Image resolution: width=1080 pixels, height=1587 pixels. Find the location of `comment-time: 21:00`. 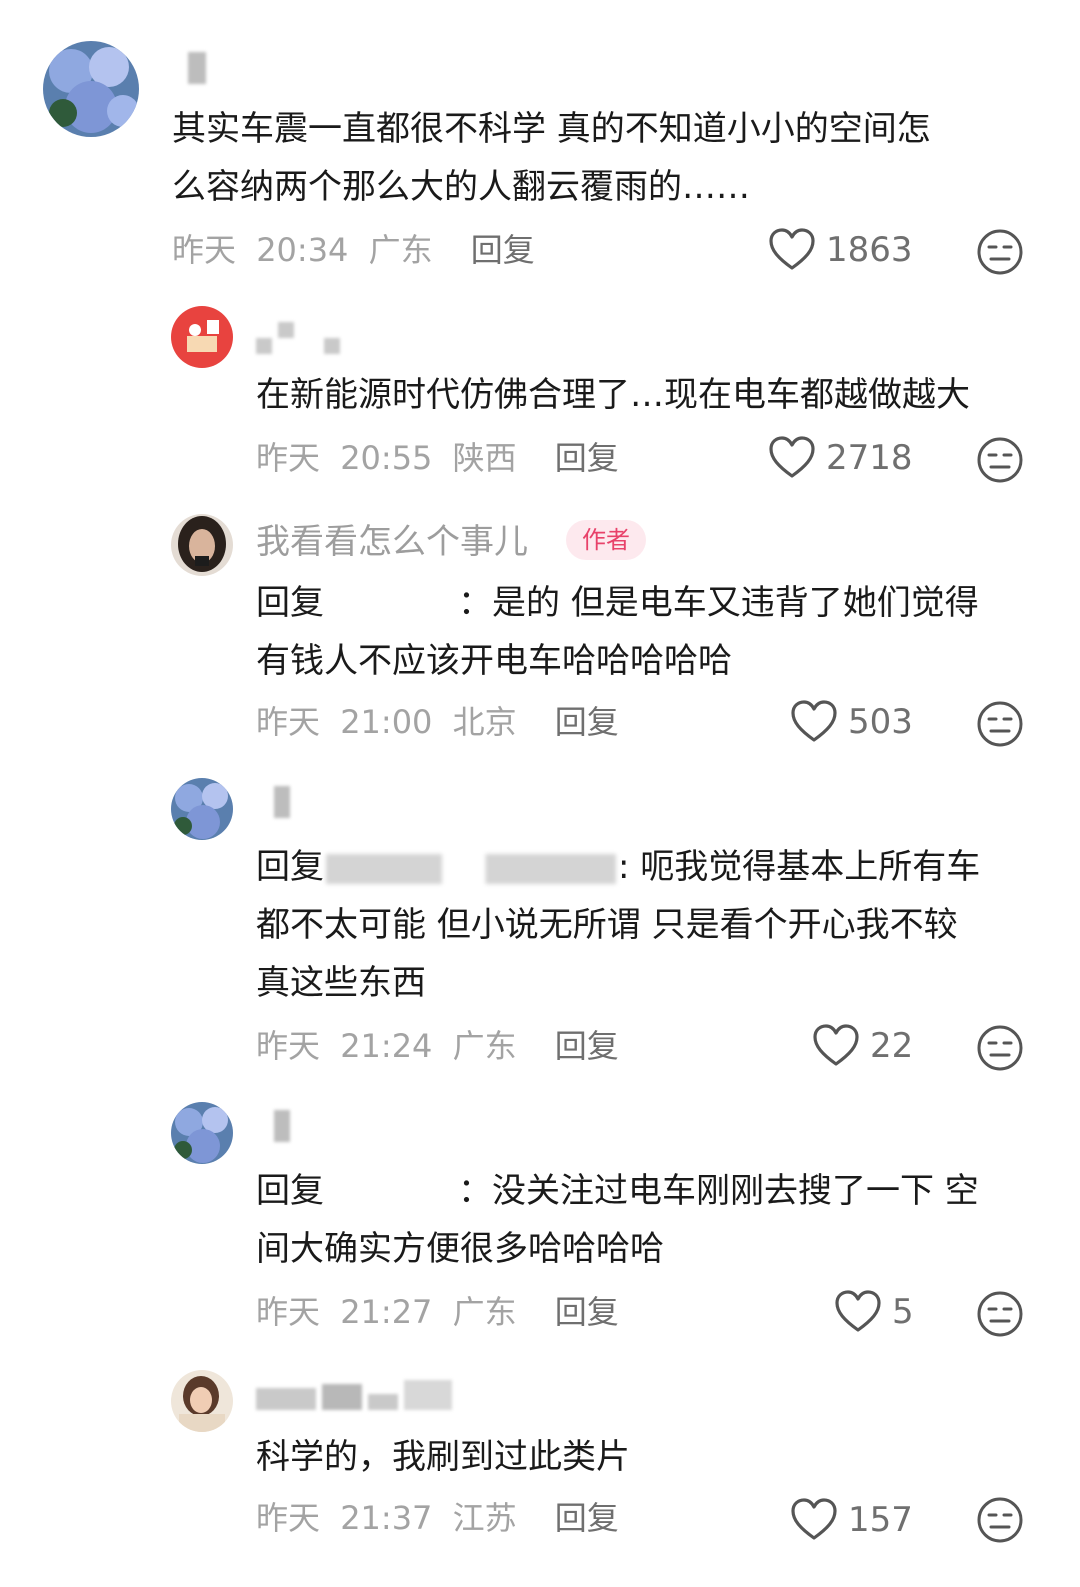

comment-time: 21:00 is located at coordinates (386, 722).